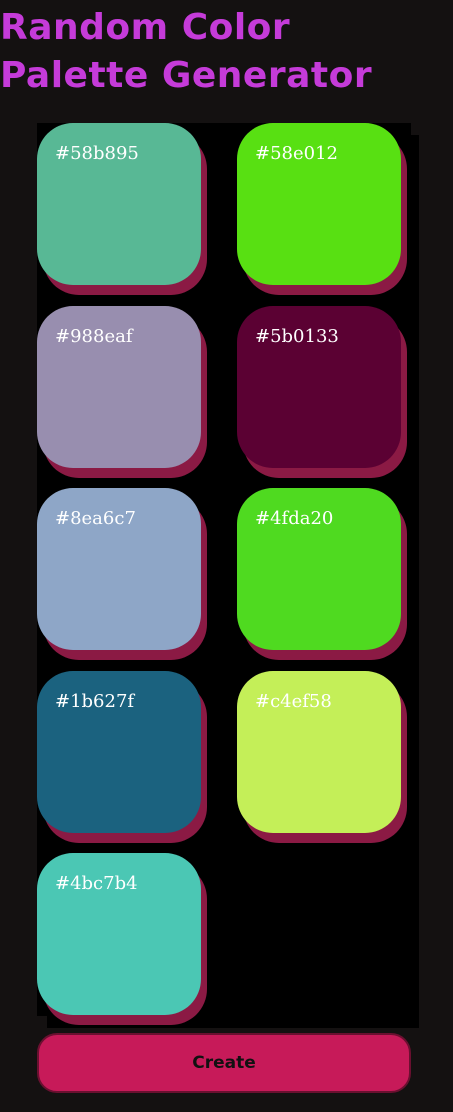 The height and width of the screenshot is (1112, 453). I want to click on swatch-hex-label: #8ea6c7, so click(95, 518).